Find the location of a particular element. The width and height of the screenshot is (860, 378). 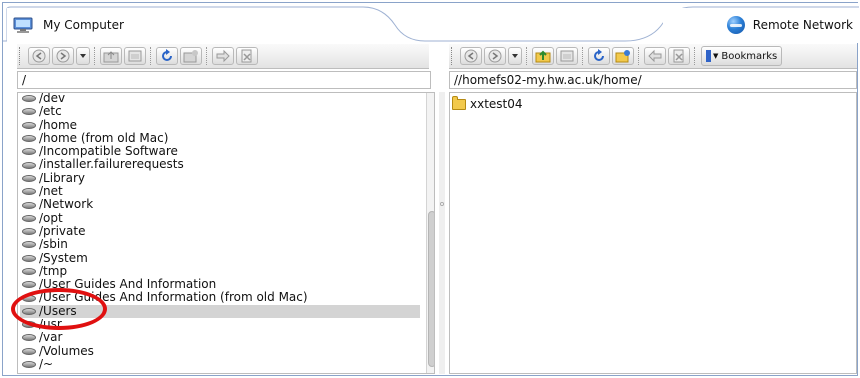

list-item-label: /sbin is located at coordinates (53, 244).